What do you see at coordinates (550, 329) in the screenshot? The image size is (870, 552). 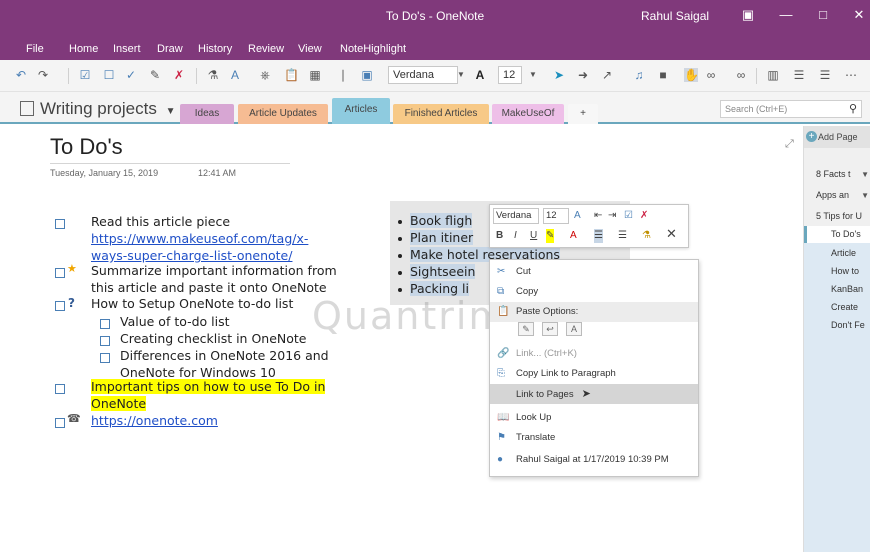 I see `paste-merge-icon: ↩` at bounding box center [550, 329].